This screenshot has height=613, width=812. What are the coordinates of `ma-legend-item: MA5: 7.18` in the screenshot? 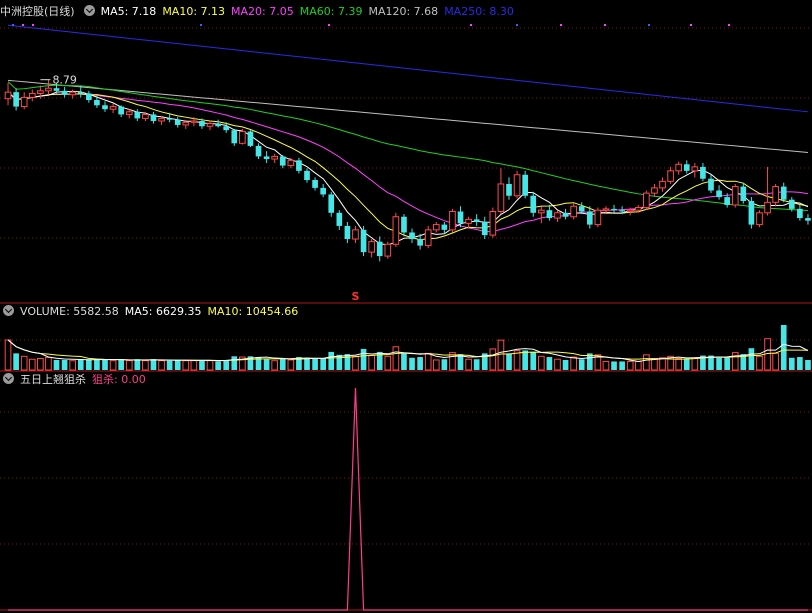 It's located at (128, 11).